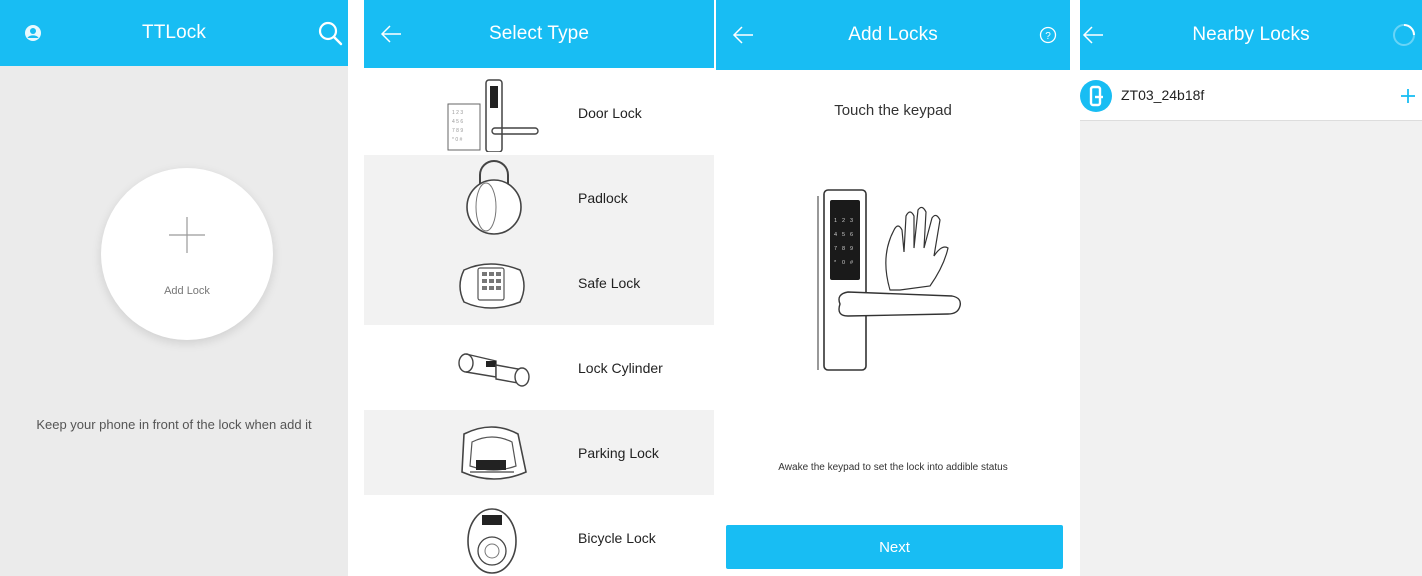 The width and height of the screenshot is (1422, 576). I want to click on type-row-safe-lock: Safe Lock, so click(539, 282).